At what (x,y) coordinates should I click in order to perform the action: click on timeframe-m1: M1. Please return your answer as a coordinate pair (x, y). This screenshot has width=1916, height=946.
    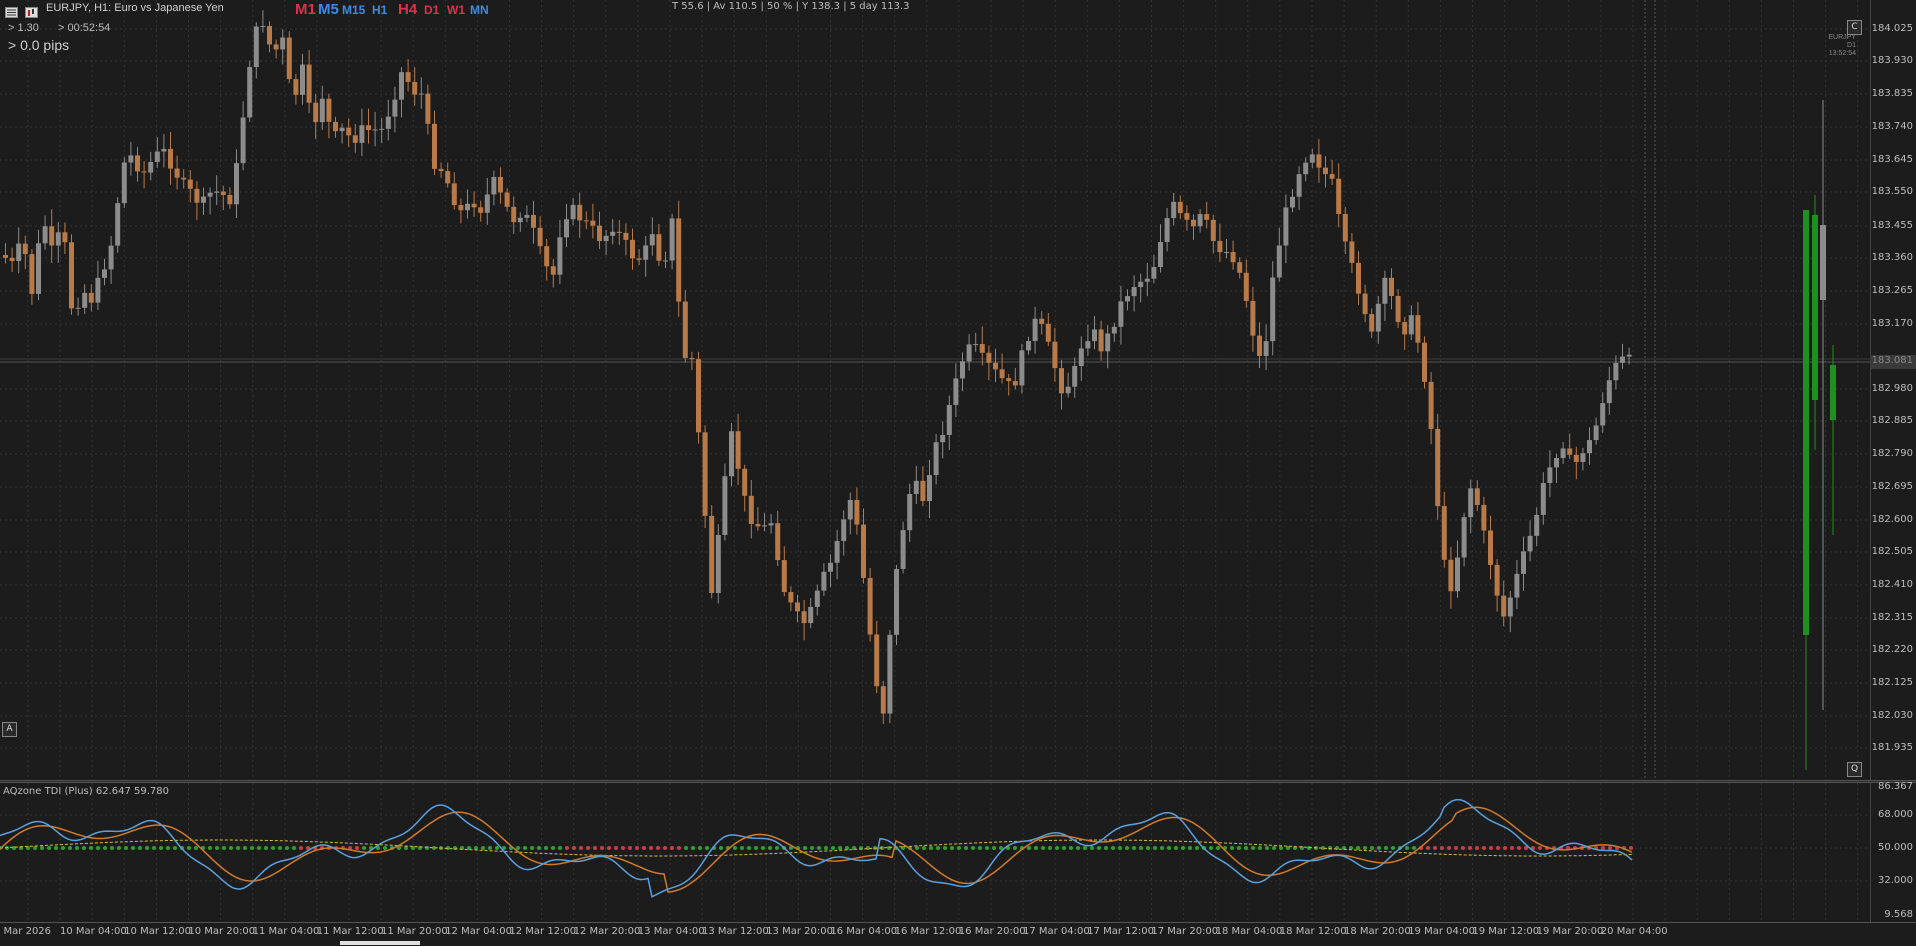
    Looking at the image, I should click on (305, 9).